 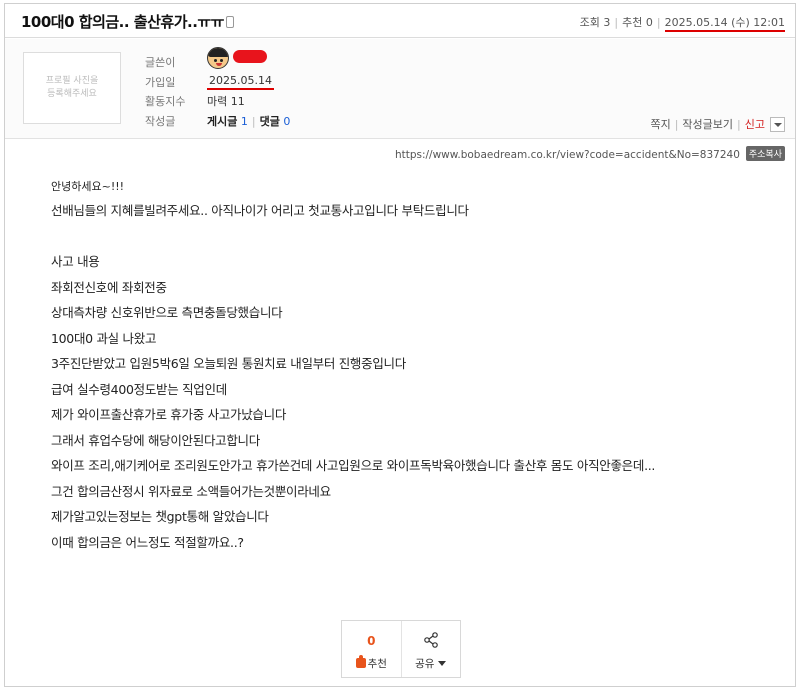 What do you see at coordinates (371, 641) in the screenshot?
I see `recommend-counter: 0` at bounding box center [371, 641].